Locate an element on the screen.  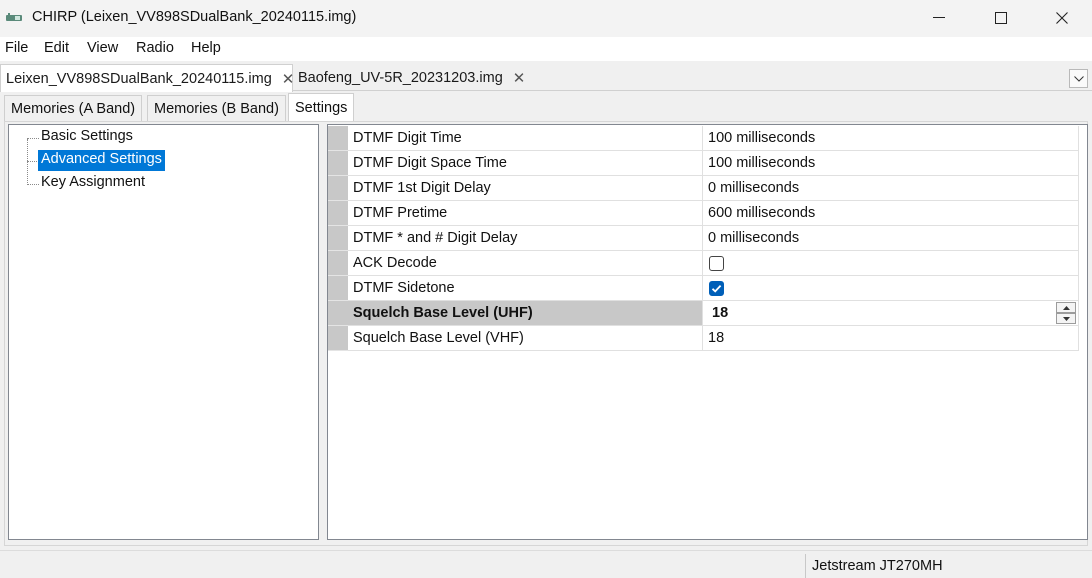
file-tab-label: Baofeng_UV-5R_20231203.img is located at coordinates (400, 78).